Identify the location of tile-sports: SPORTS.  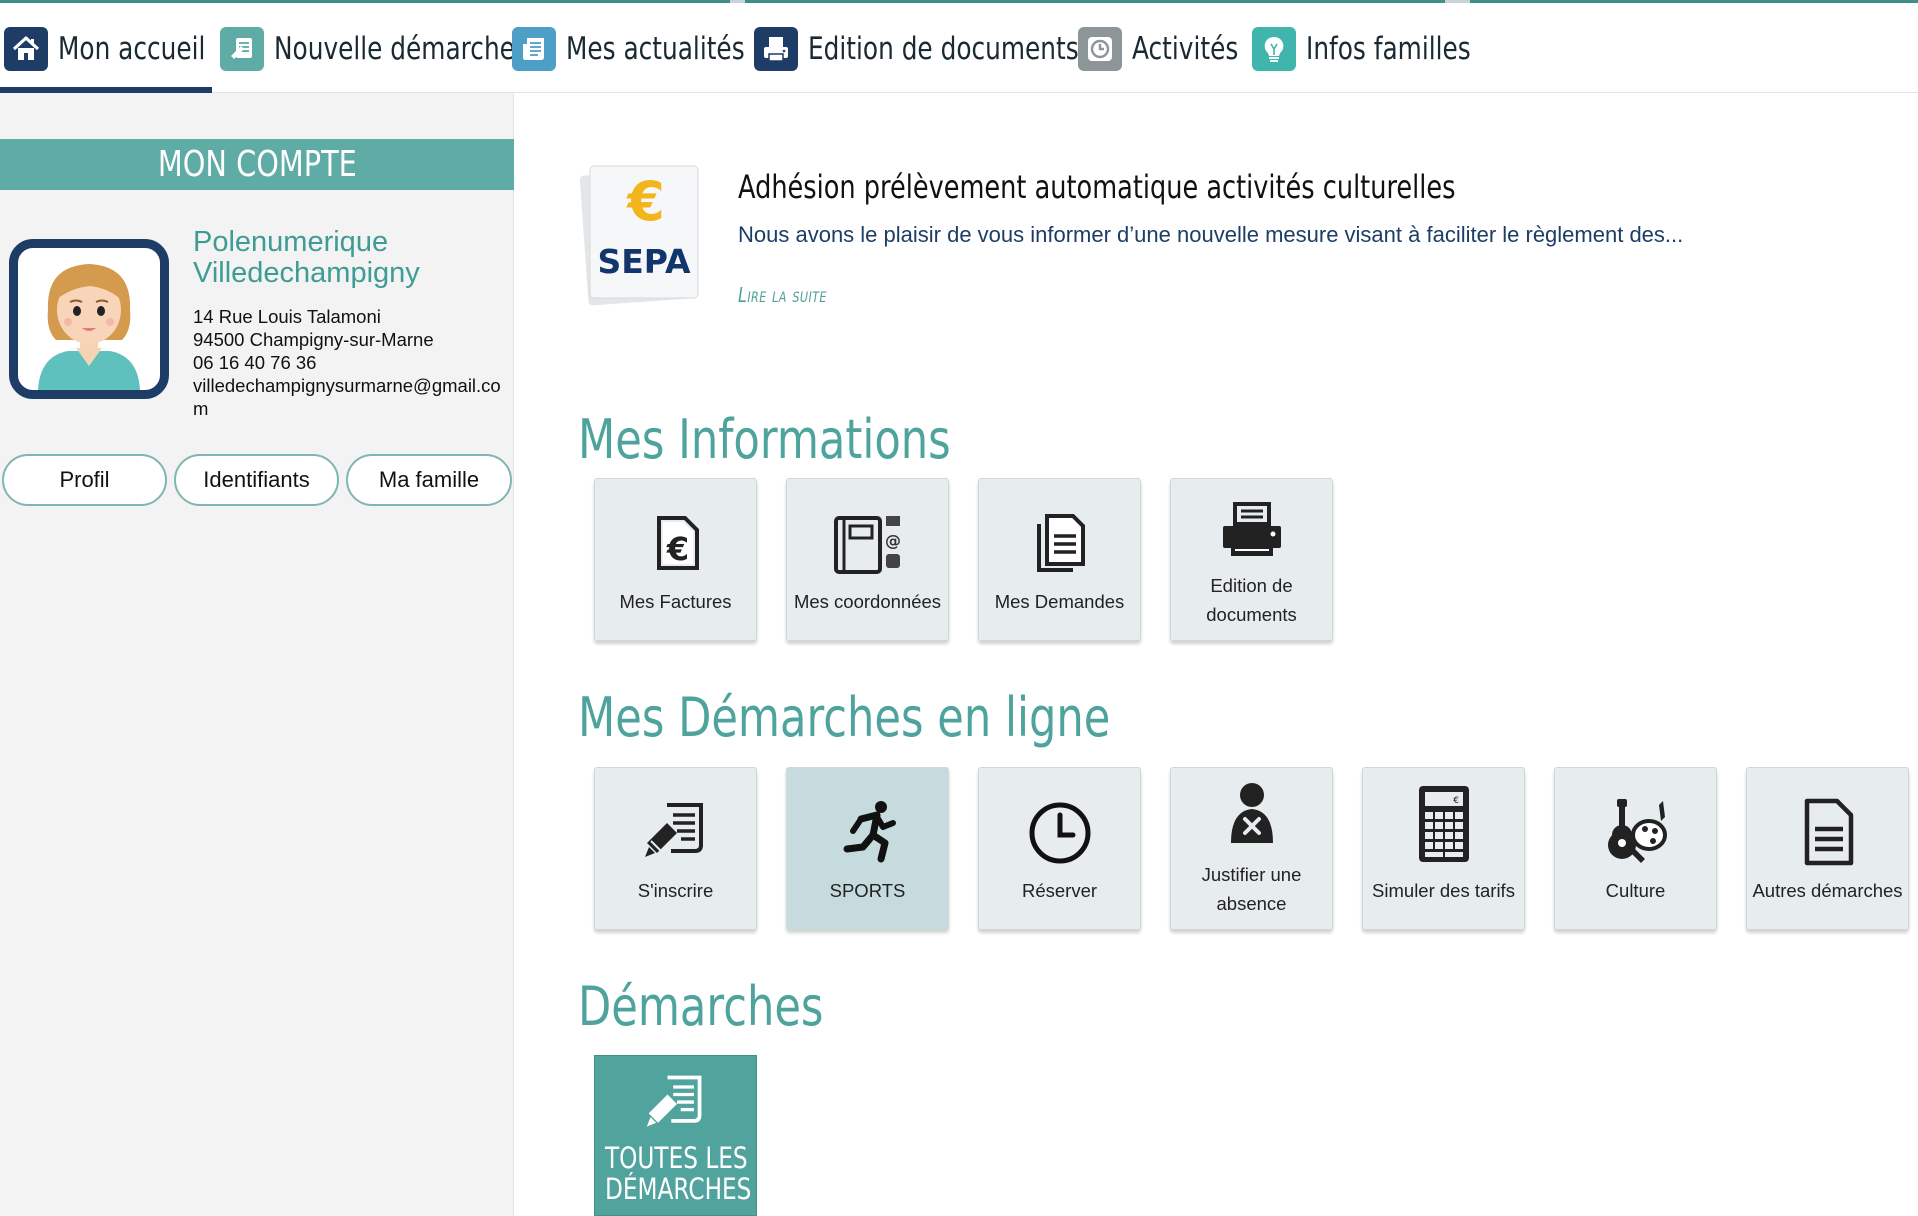
(867, 848).